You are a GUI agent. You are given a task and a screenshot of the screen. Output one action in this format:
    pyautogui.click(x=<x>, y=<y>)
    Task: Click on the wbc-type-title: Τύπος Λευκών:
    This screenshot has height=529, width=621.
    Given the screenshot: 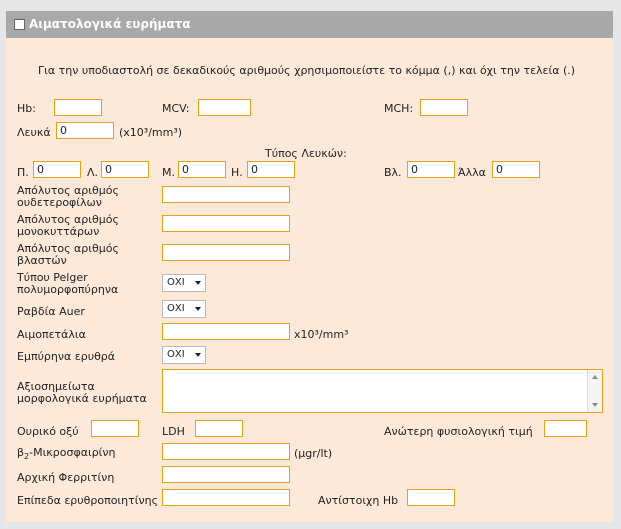 What is the action you would take?
    pyautogui.click(x=306, y=153)
    